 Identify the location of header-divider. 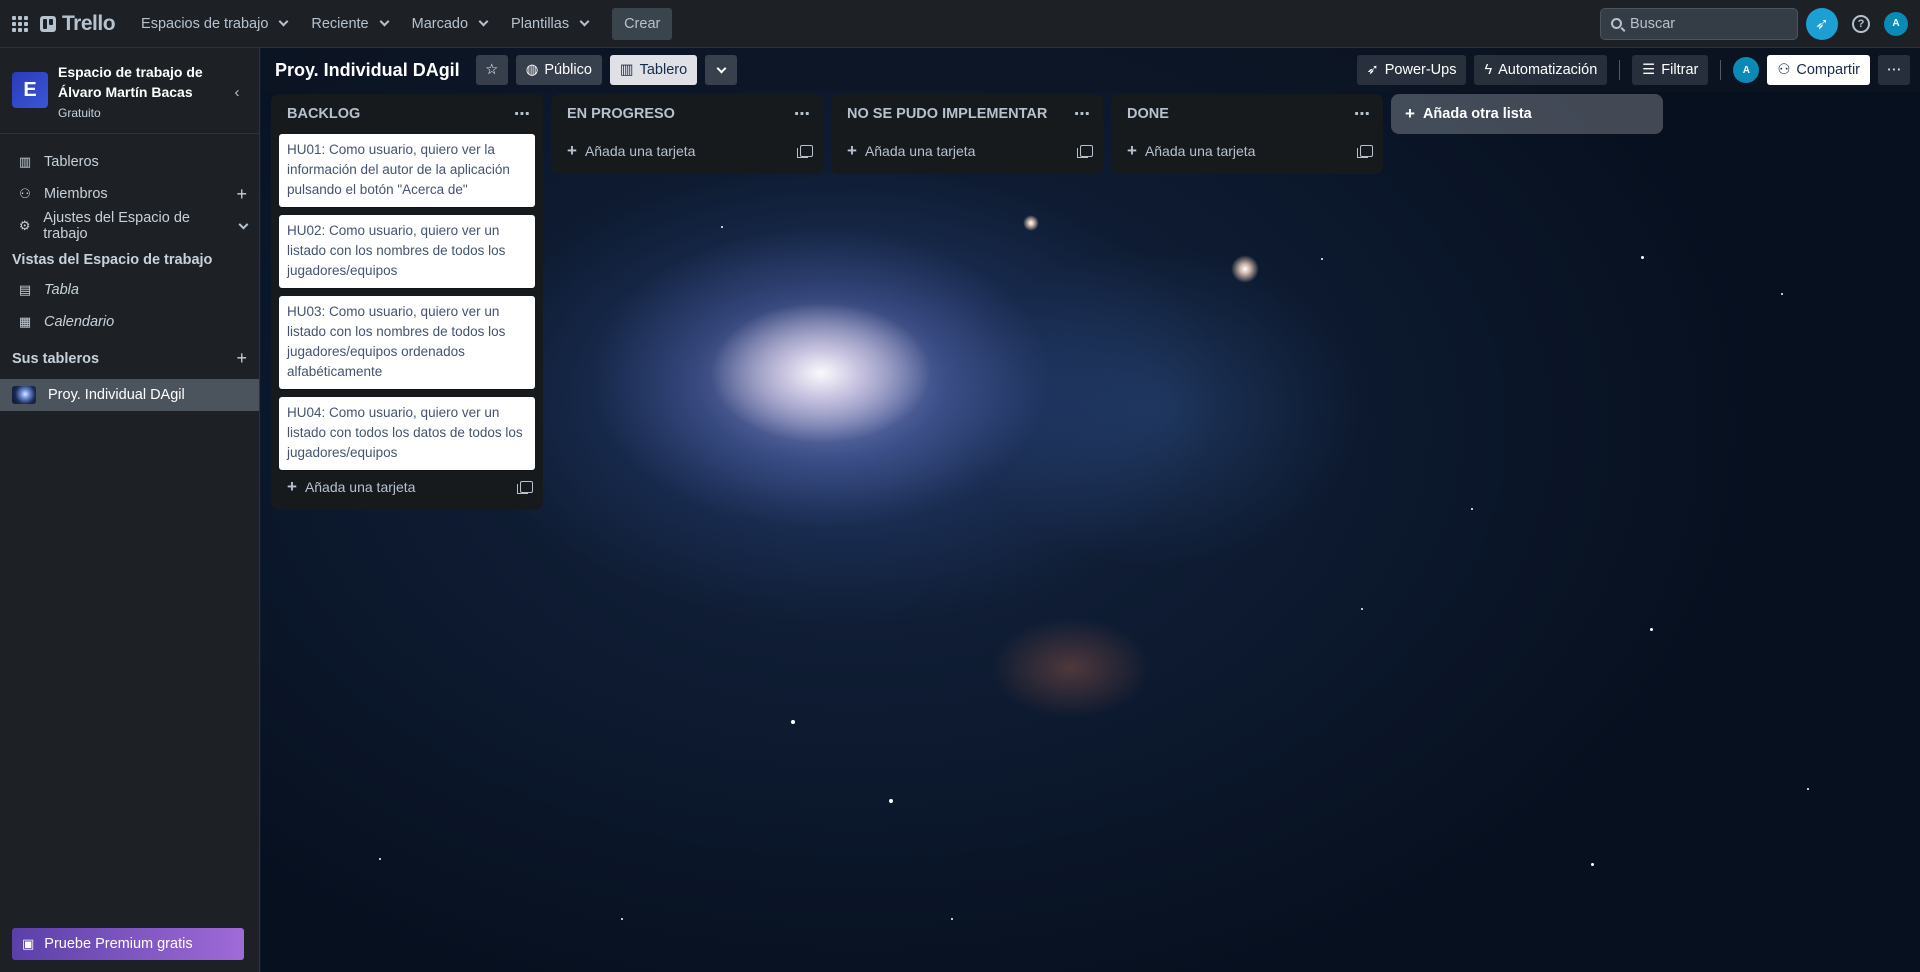
(1721, 70).